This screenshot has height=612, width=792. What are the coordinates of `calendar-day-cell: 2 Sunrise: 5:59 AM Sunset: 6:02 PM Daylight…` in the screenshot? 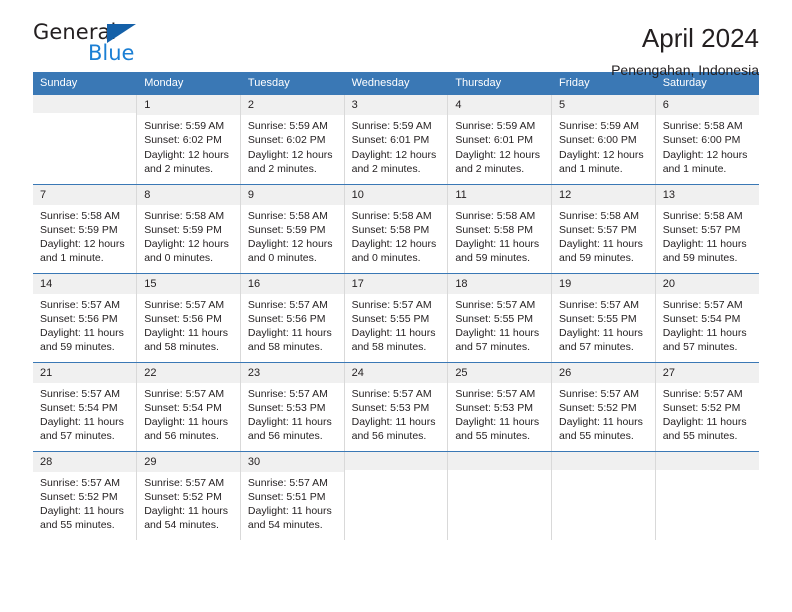 It's located at (292, 140).